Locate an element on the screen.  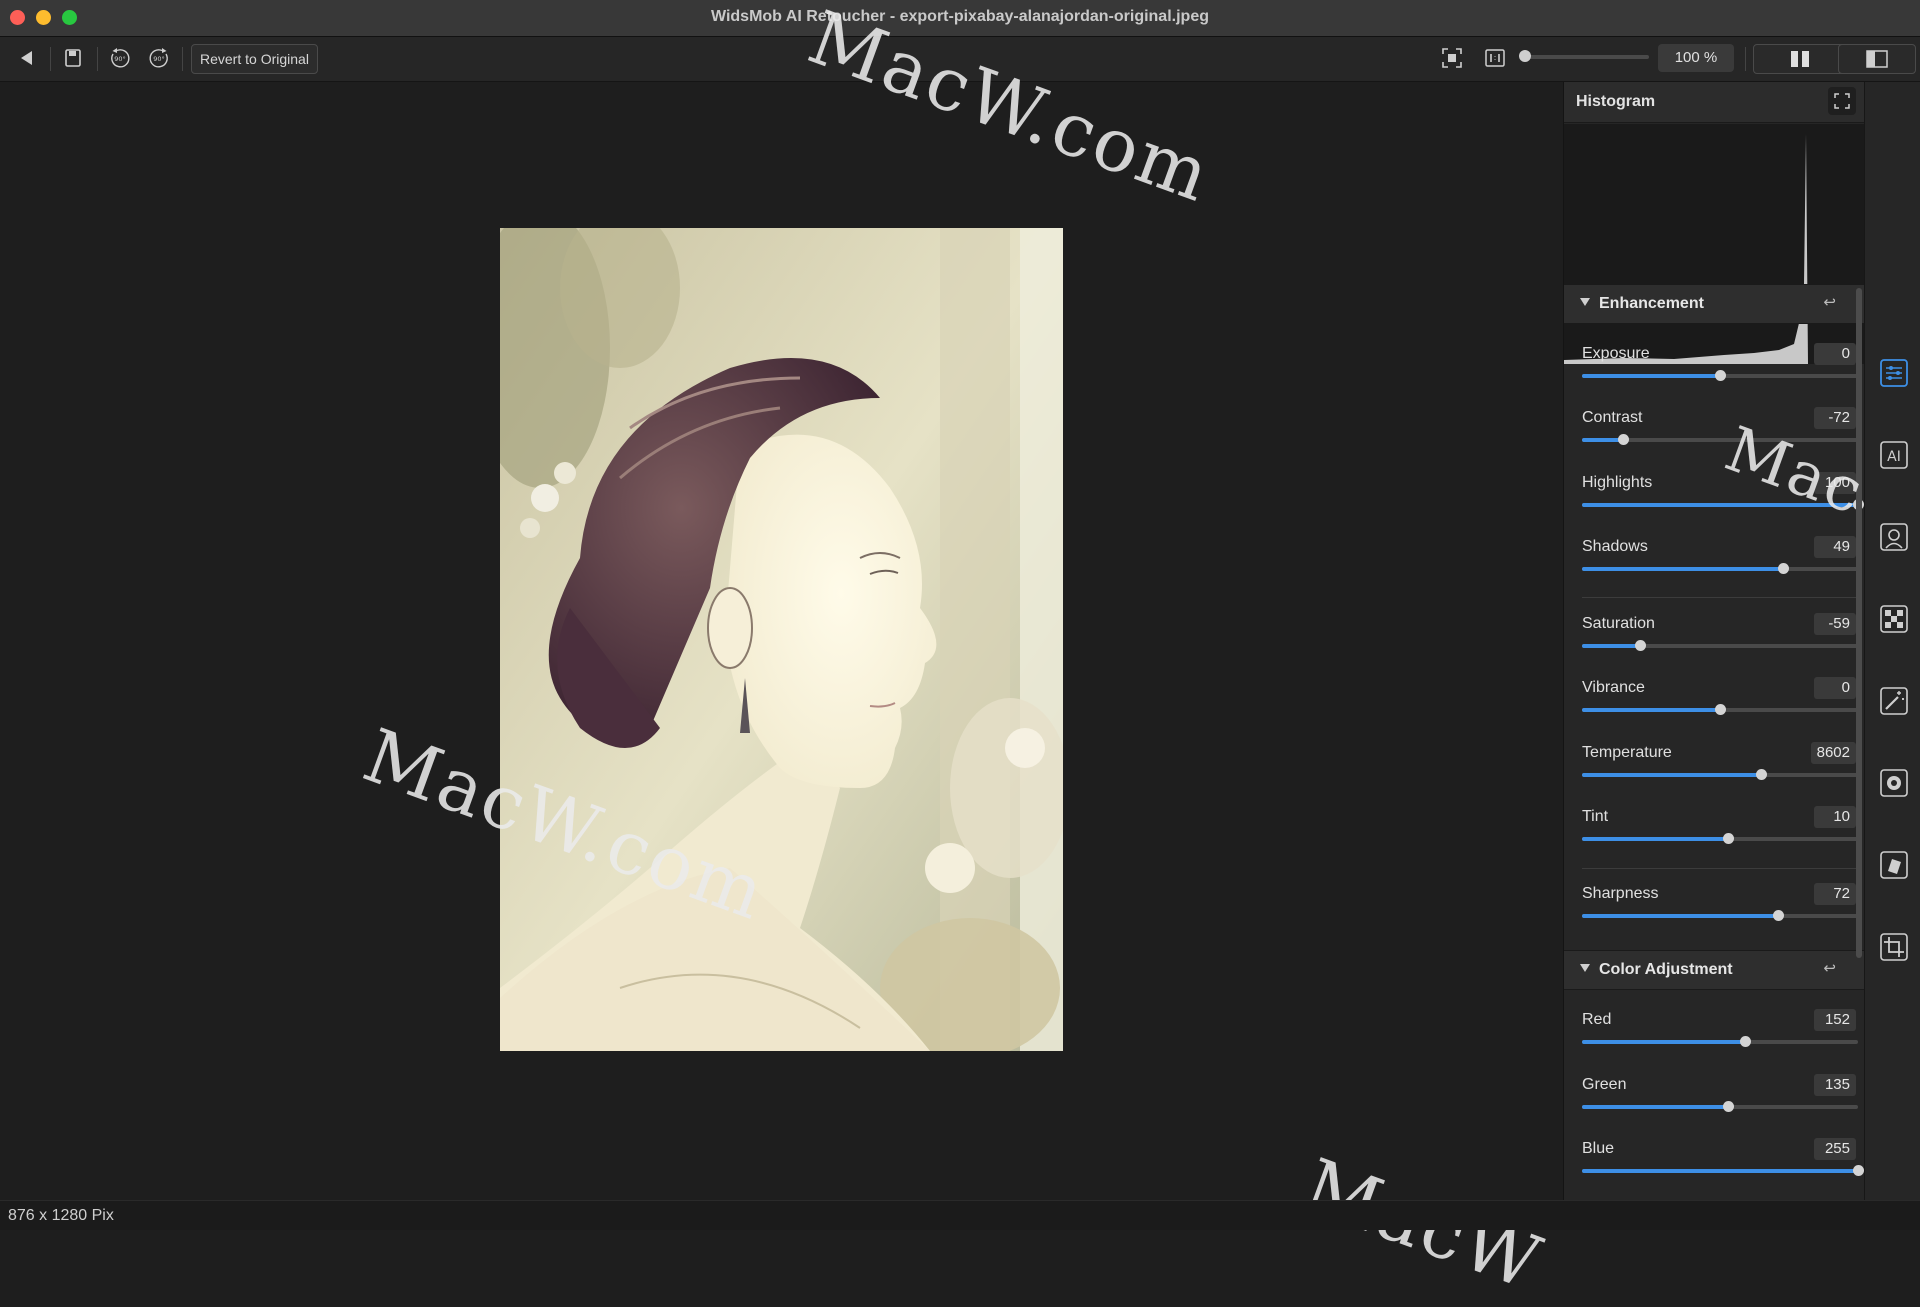
slider-value-field: 255 is located at coordinates (1835, 1149).